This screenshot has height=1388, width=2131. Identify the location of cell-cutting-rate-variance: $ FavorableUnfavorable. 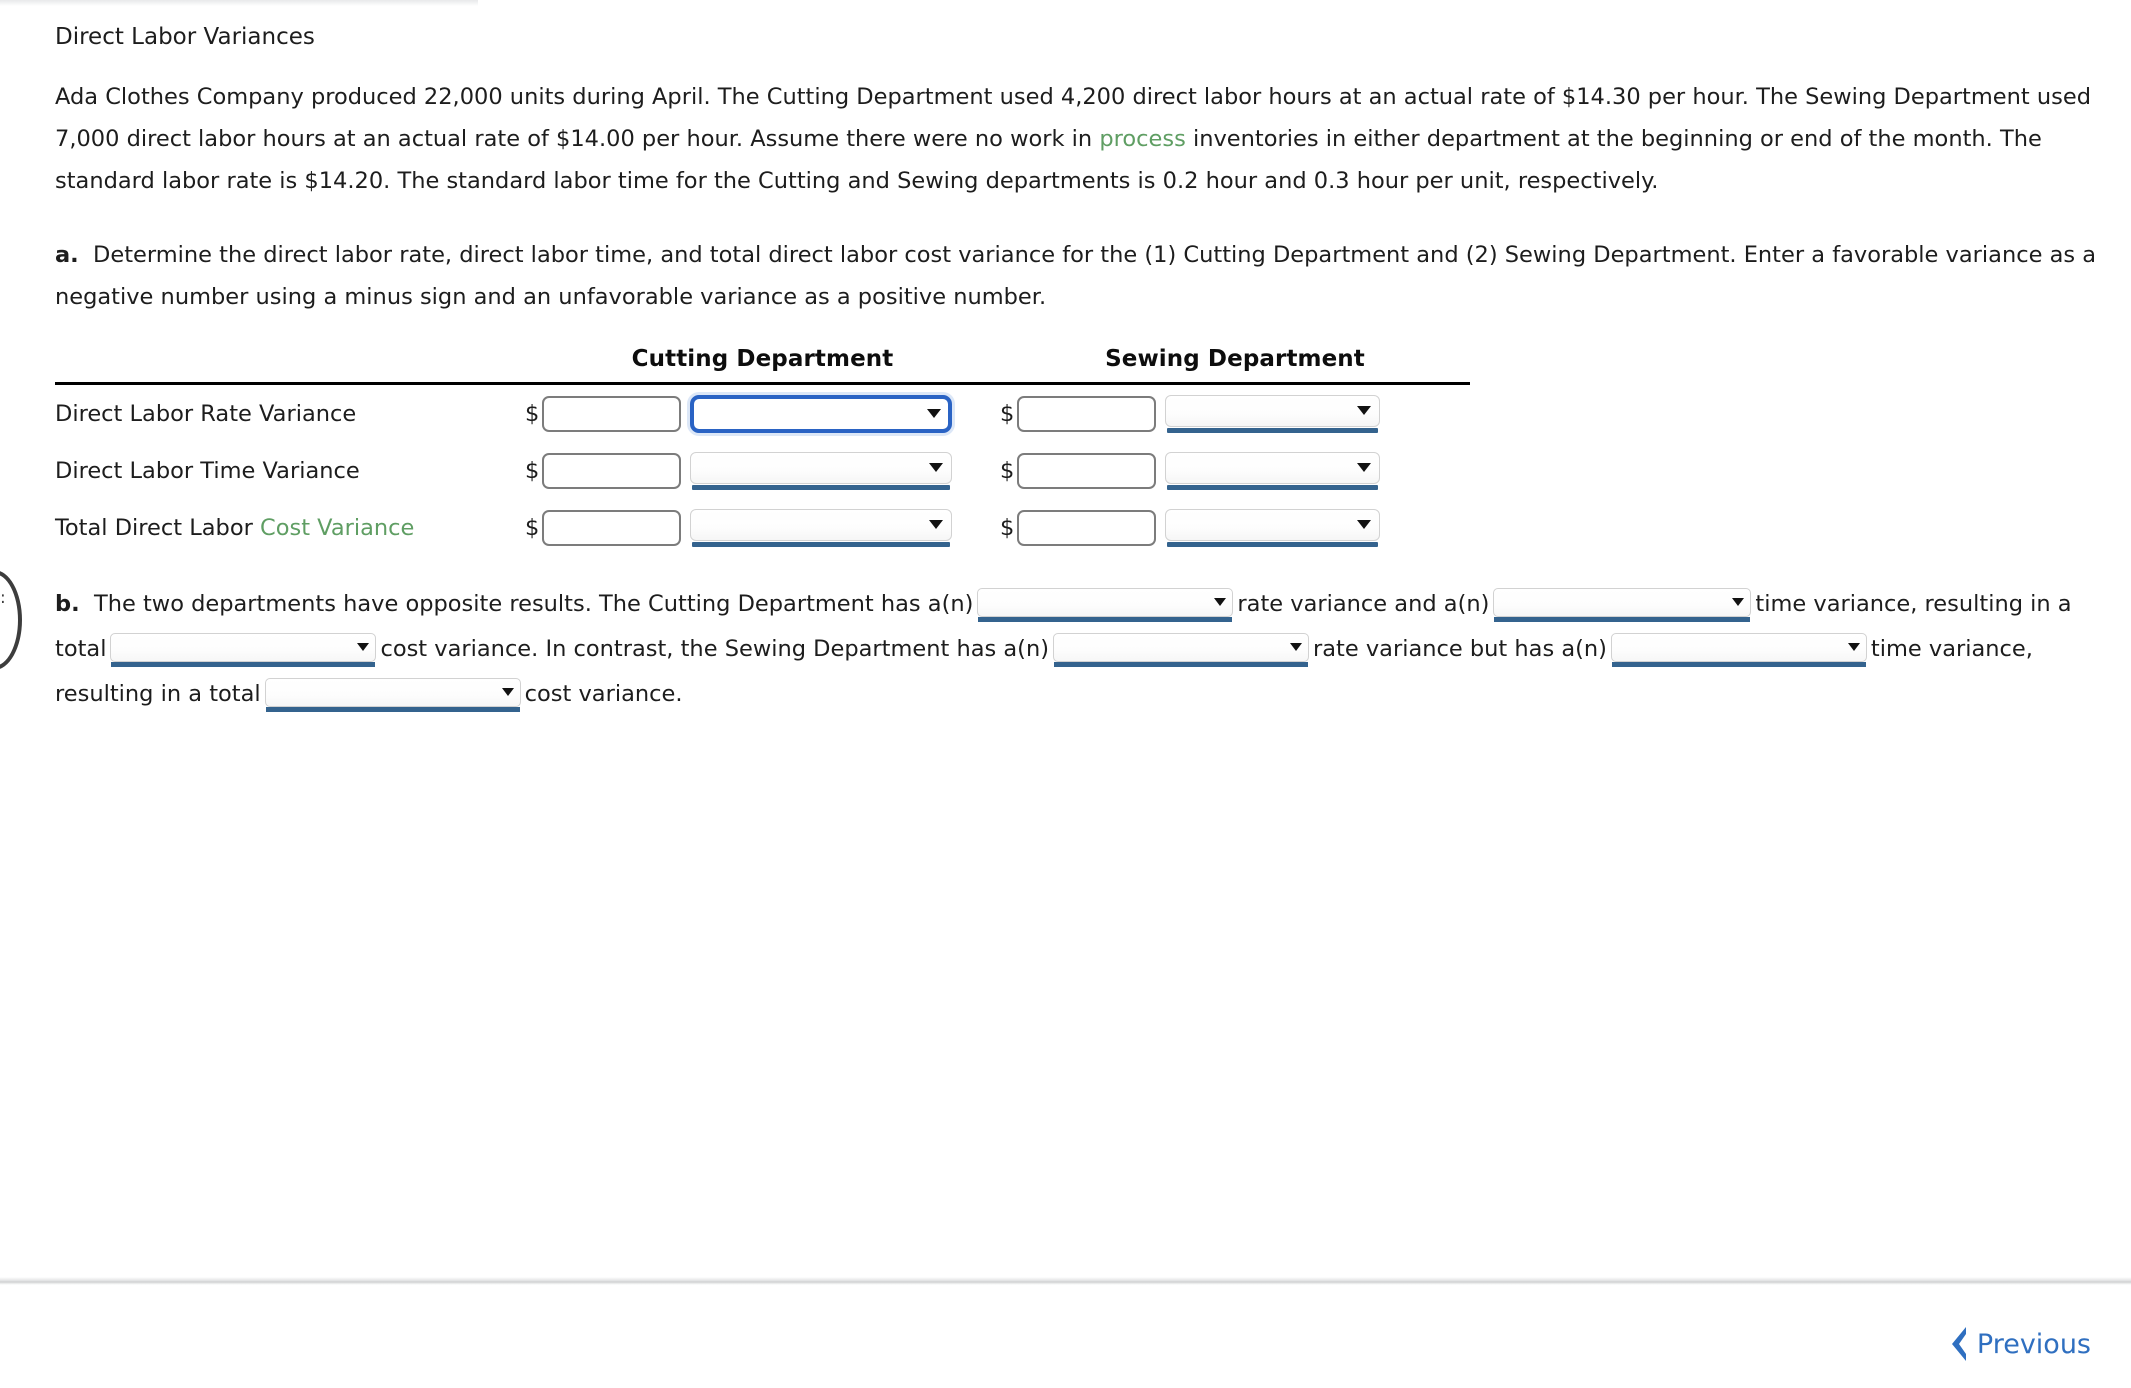
(762, 413).